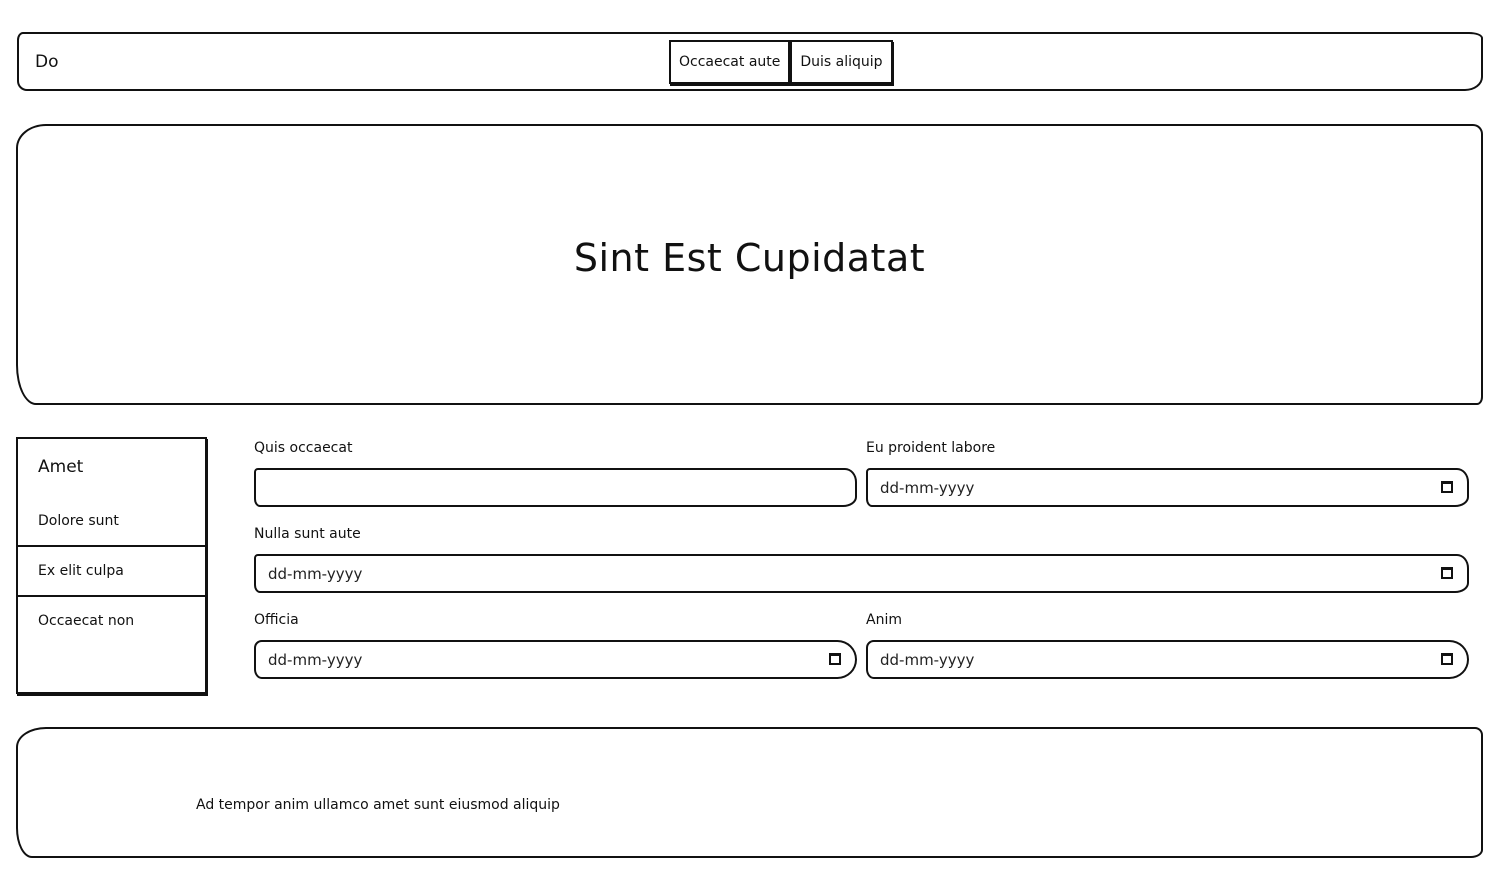 The image size is (1500, 891). I want to click on officia-date-input: dd-mm-yyyy, so click(555, 659).